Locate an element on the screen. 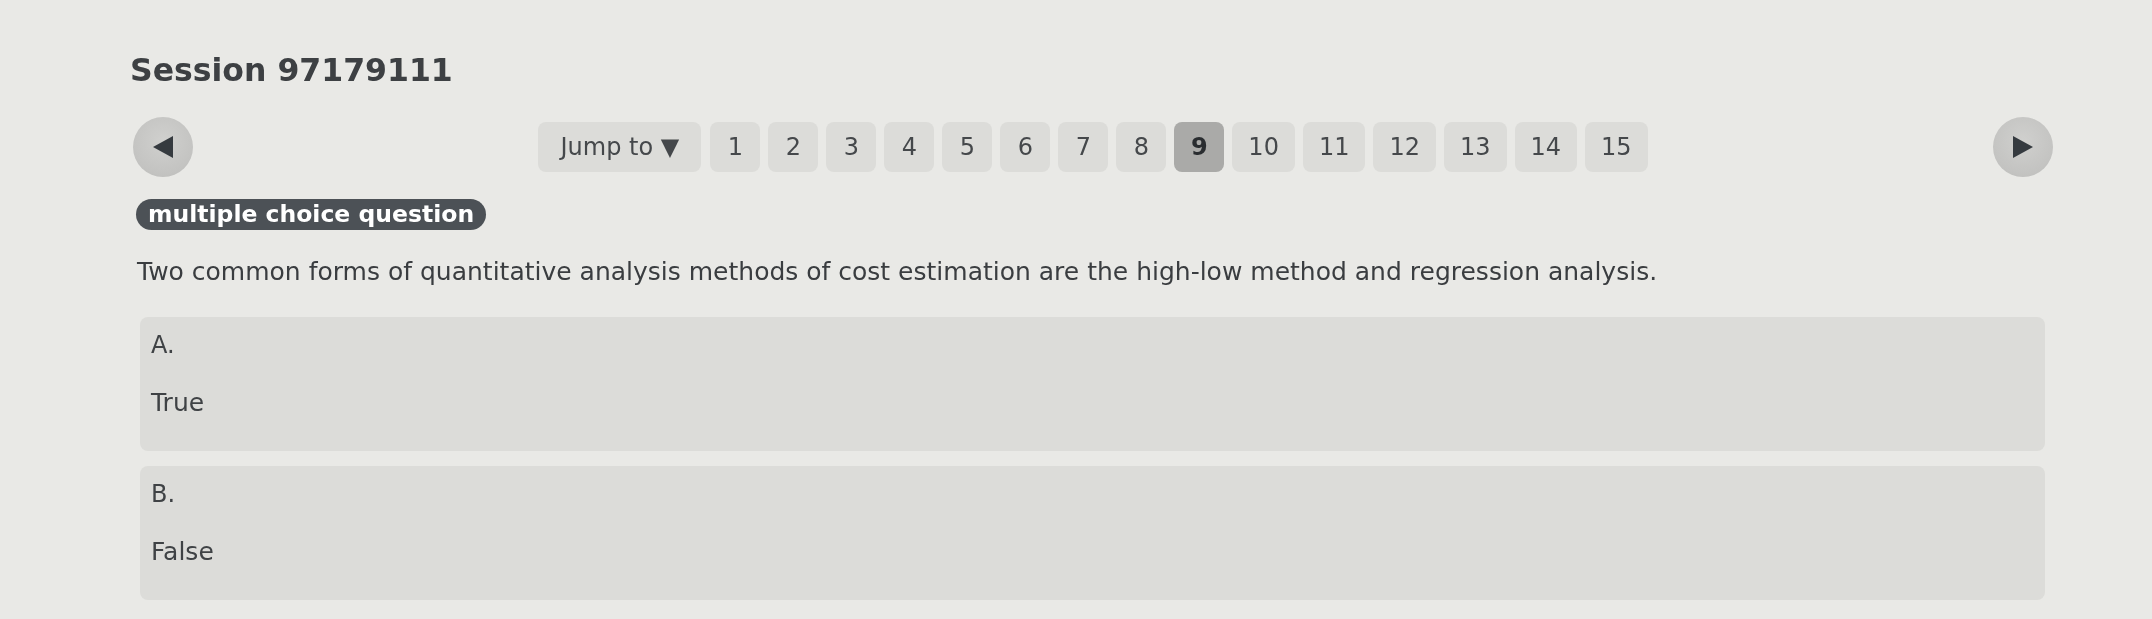  next-button is located at coordinates (2023, 147).